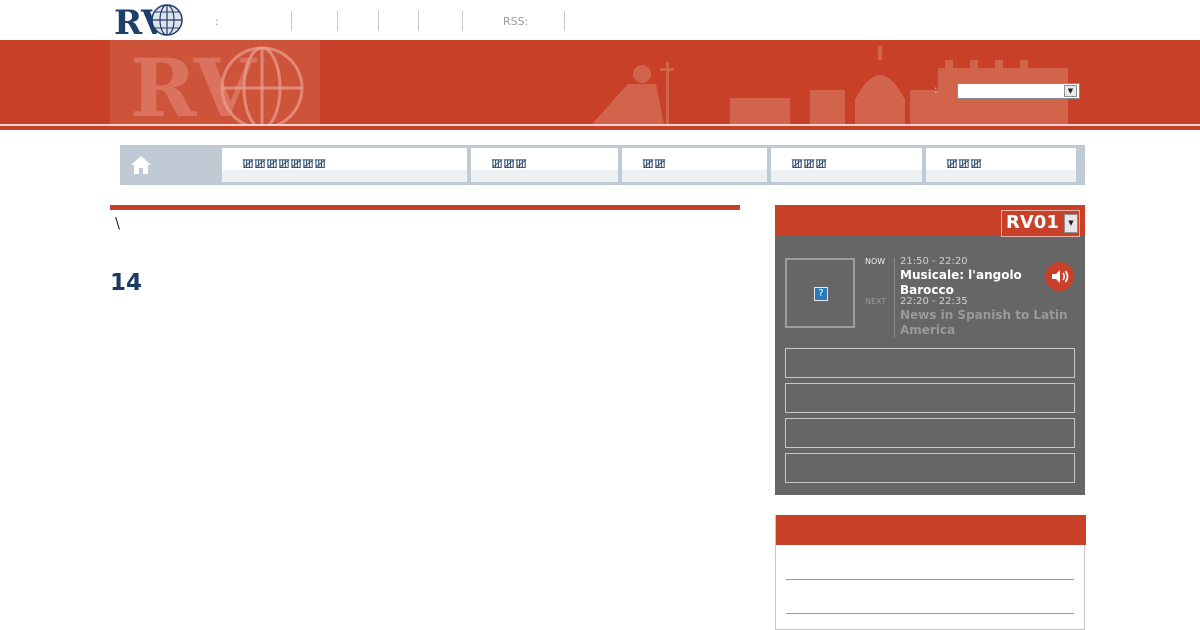 The image size is (1200, 630). Describe the element at coordinates (936, 89) in the screenshot. I see `search-label: :` at that location.